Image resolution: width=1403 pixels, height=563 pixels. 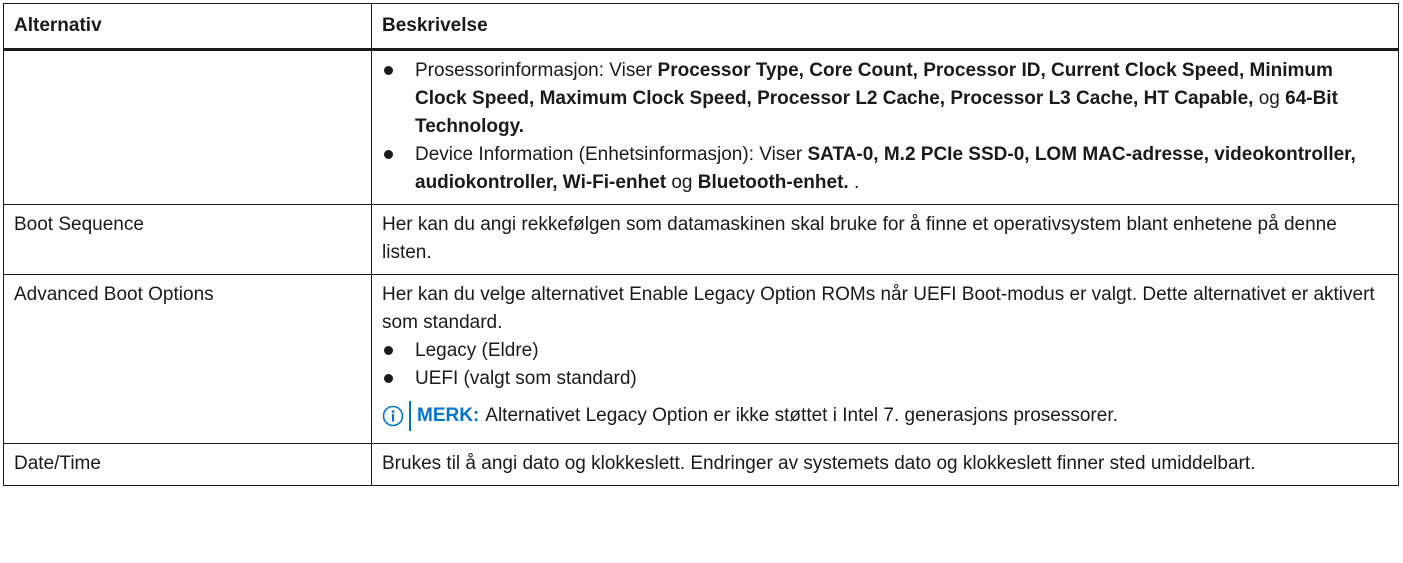 I want to click on boot-mode-bullet-list: Legacy (Eldre) UEFI (valgt som standard), so click(x=885, y=365).